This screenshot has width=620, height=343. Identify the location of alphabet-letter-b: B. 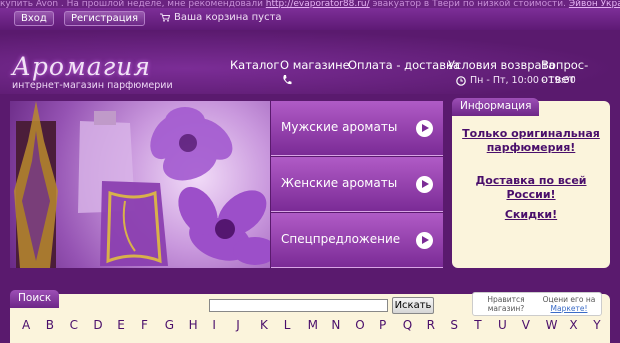
(50, 325).